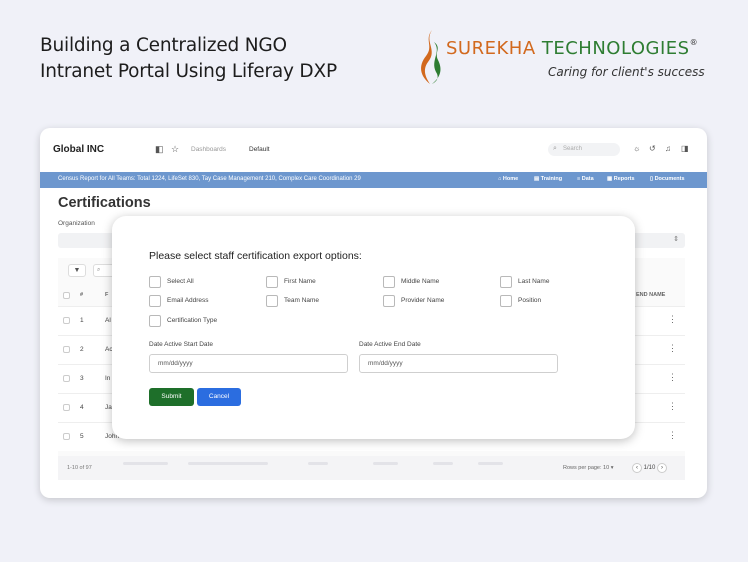  I want to click on nav-reports-label: Reports, so click(624, 179).